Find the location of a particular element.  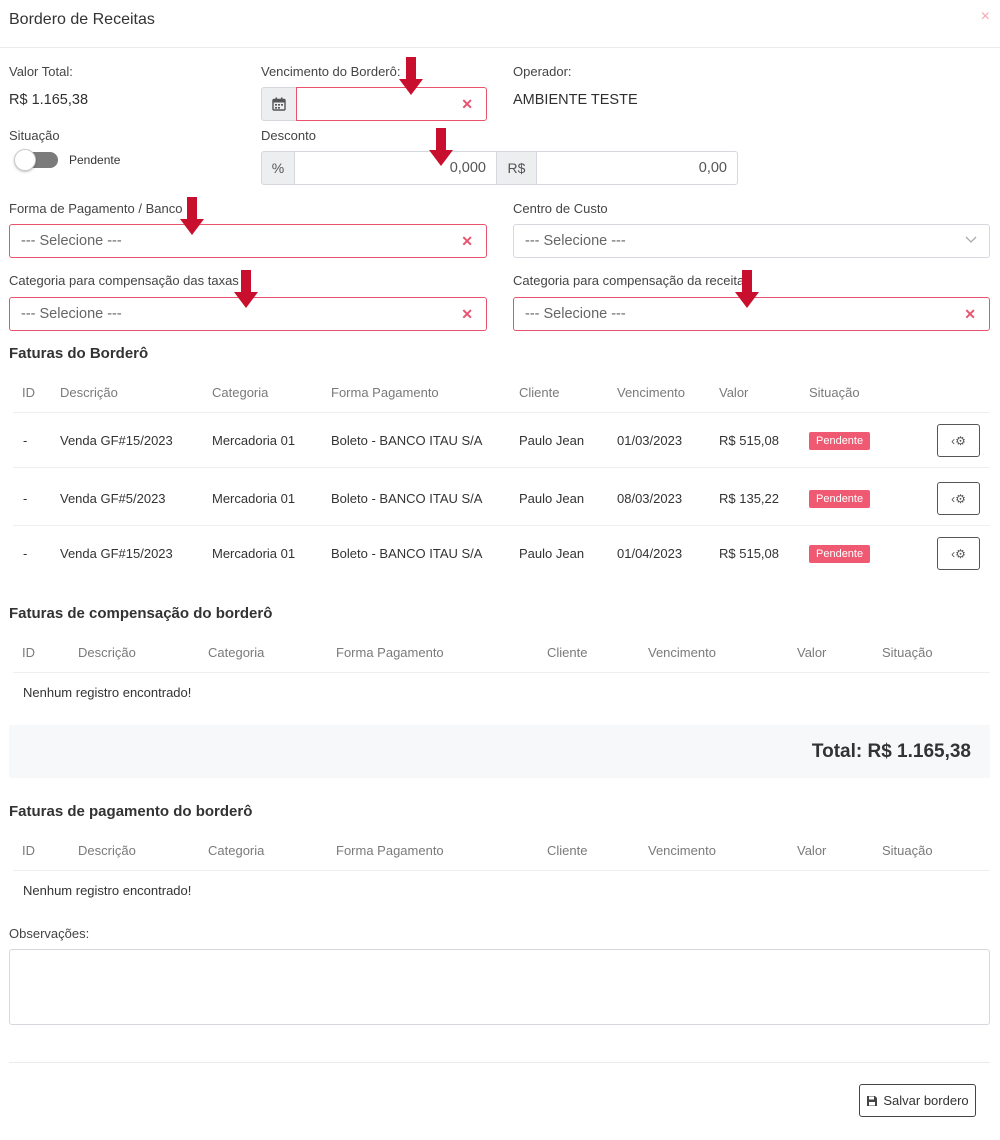

centro-custo-select: --- Selecione --- is located at coordinates (751, 241).